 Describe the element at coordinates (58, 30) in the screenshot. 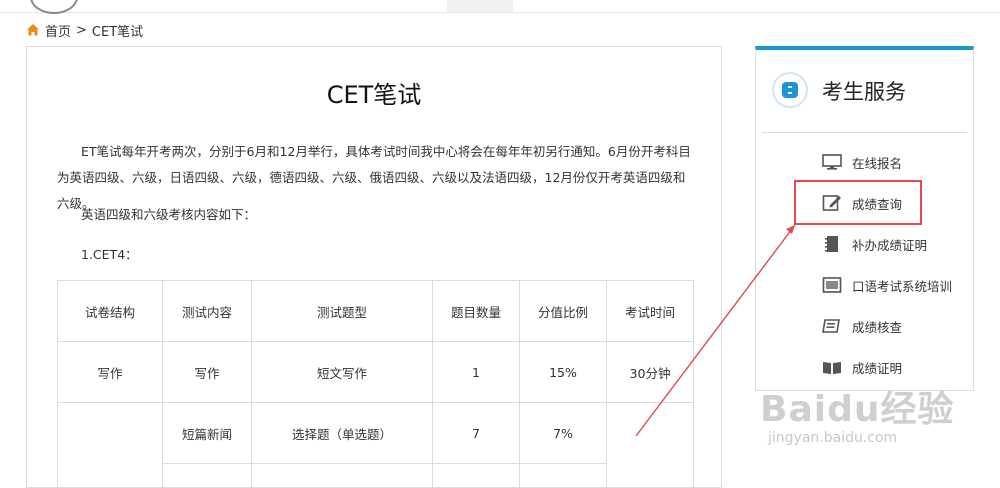

I see `breadcrumb-home-link: 首页` at that location.